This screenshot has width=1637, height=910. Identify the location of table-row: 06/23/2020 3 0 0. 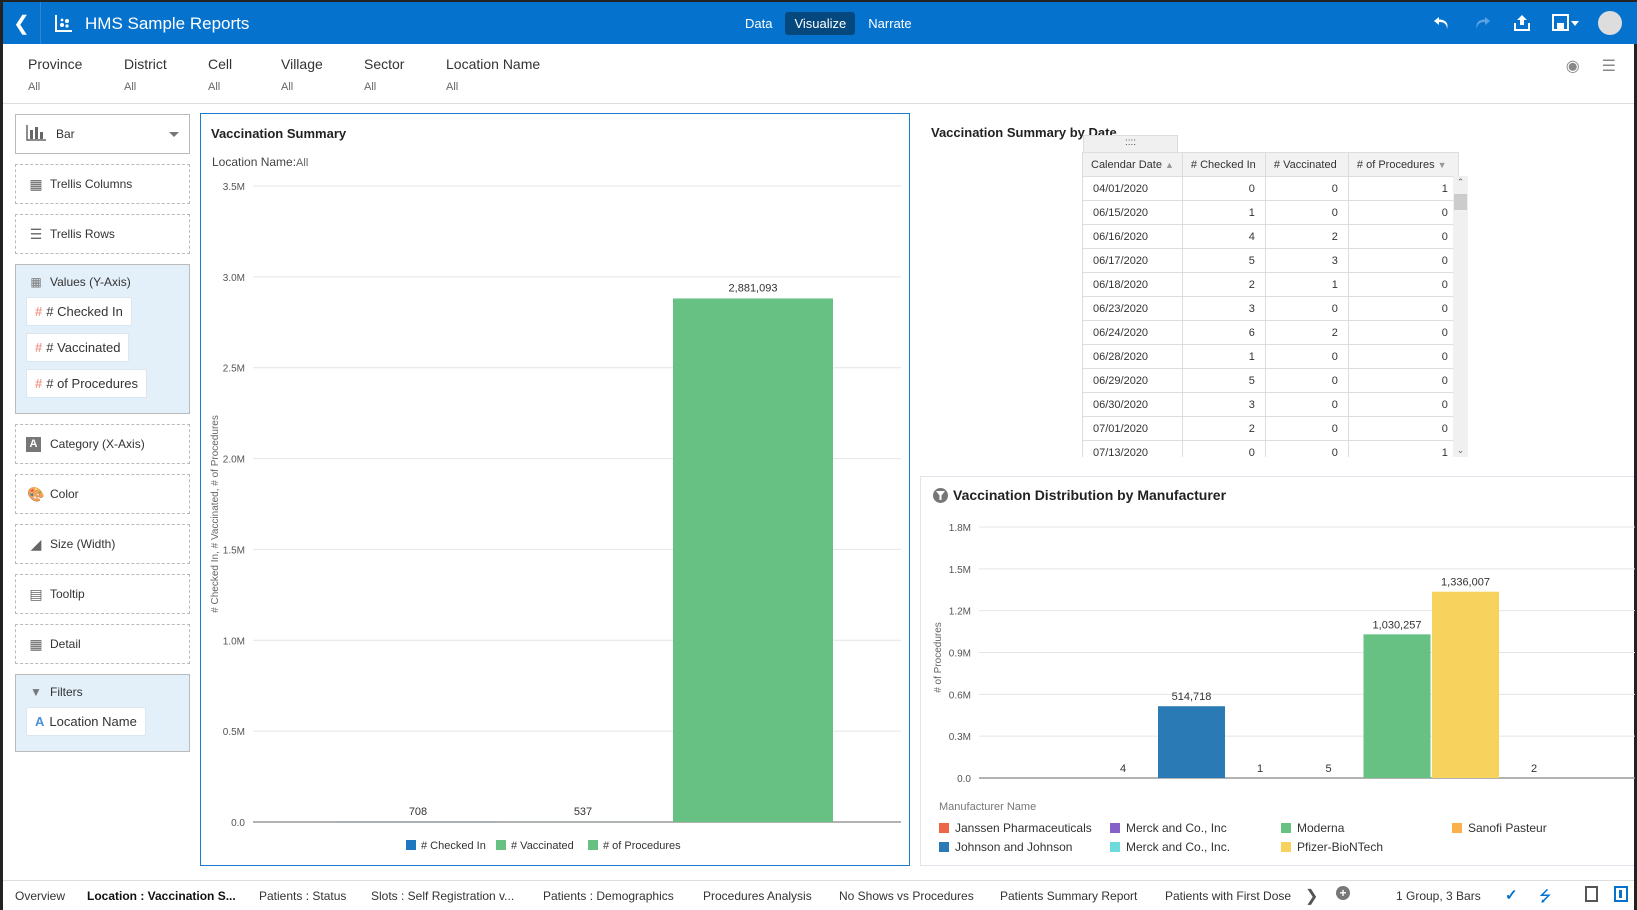
(1270, 308).